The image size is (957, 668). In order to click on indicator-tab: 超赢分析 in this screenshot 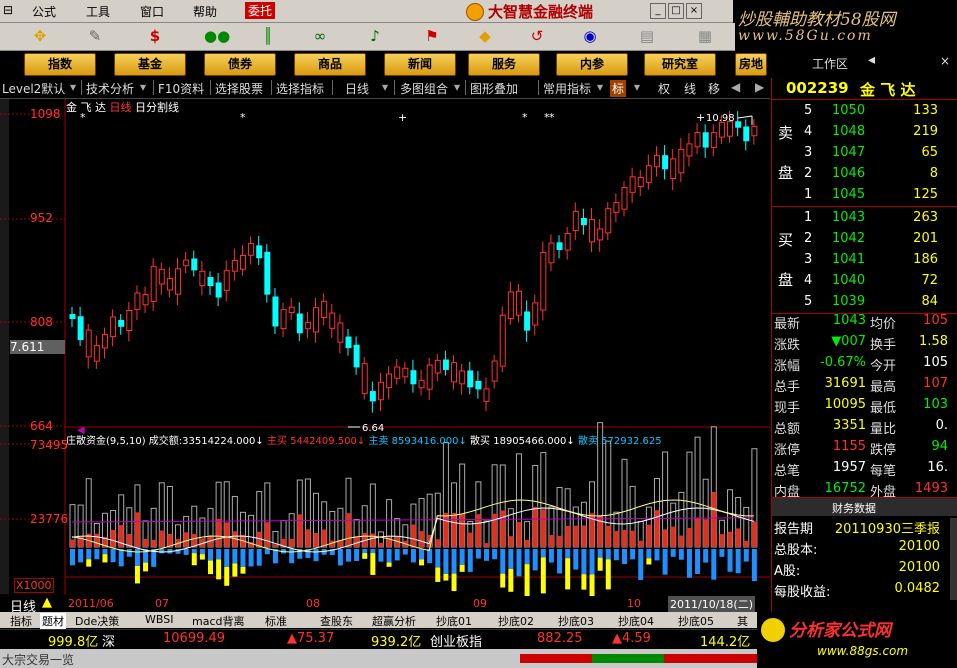, I will do `click(394, 621)`.